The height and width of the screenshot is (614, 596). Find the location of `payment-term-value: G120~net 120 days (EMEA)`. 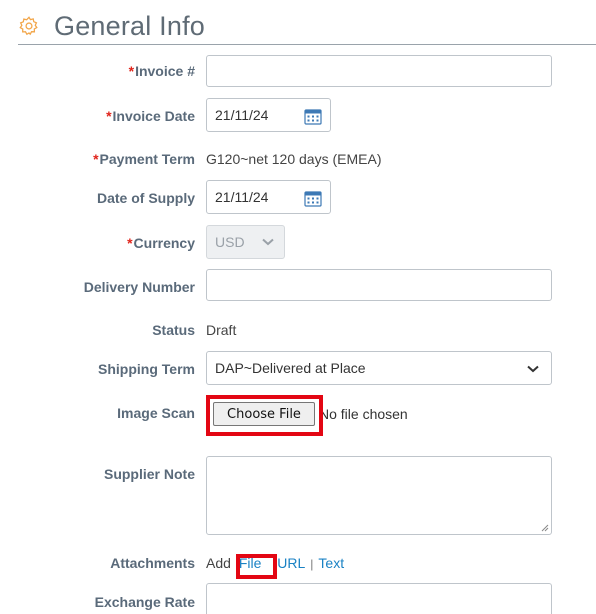

payment-term-value: G120~net 120 days (EMEA) is located at coordinates (294, 159).